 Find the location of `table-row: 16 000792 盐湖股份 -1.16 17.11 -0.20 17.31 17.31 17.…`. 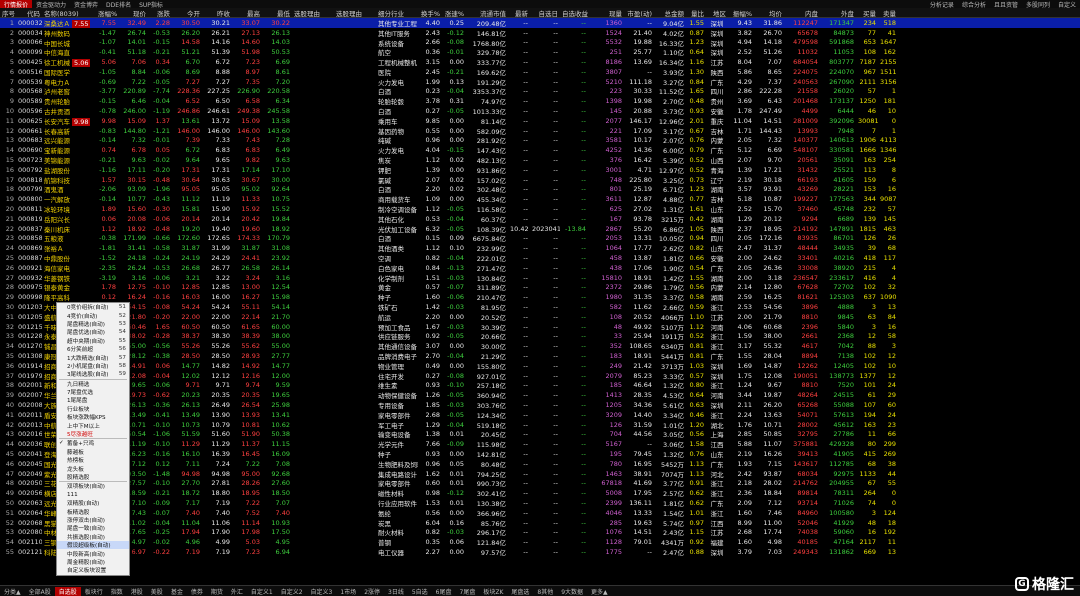

table-row: 16 000792 盐湖股份 -1.16 17.11 -0.20 17.31 17.31 17.… is located at coordinates (540, 170).